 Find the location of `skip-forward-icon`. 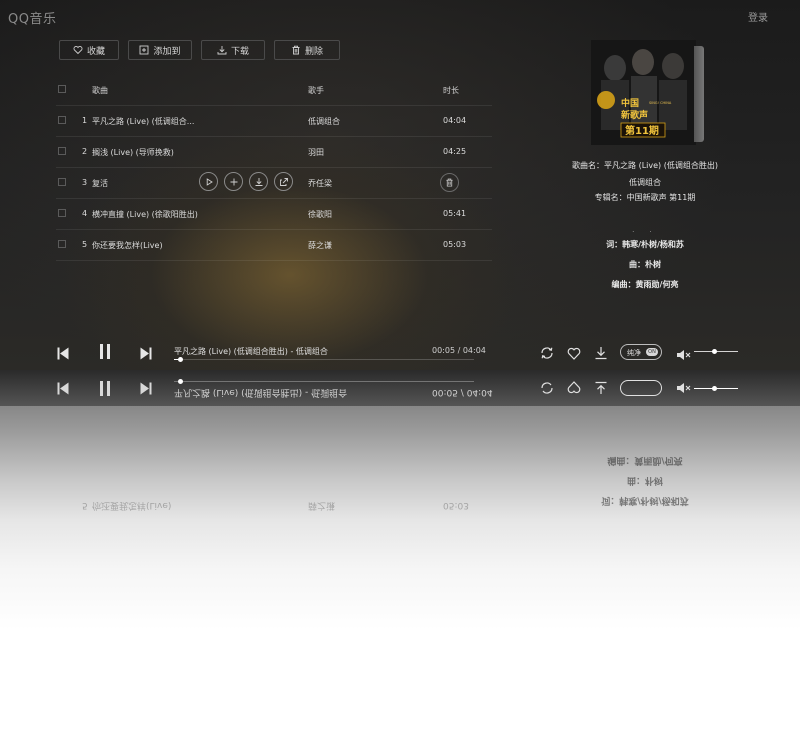

skip-forward-icon is located at coordinates (146, 353).